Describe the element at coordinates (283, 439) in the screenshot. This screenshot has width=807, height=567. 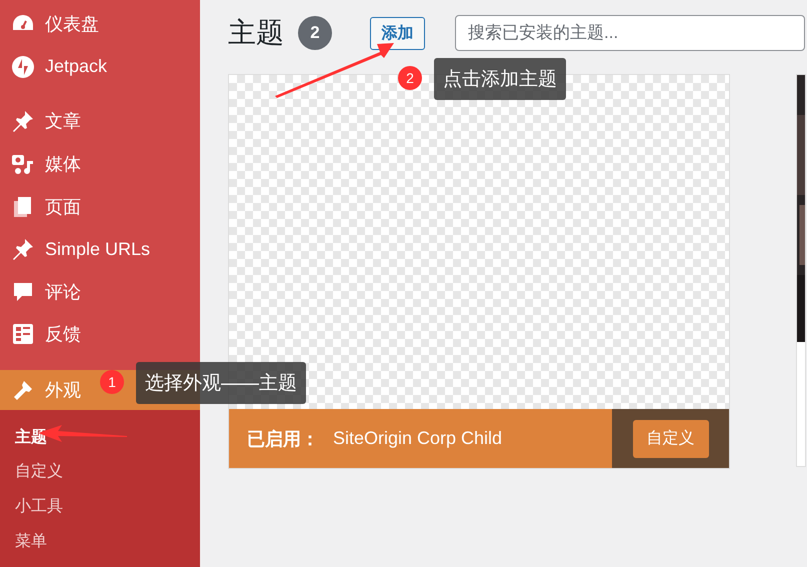
I see `active-label: 已启用：` at that location.